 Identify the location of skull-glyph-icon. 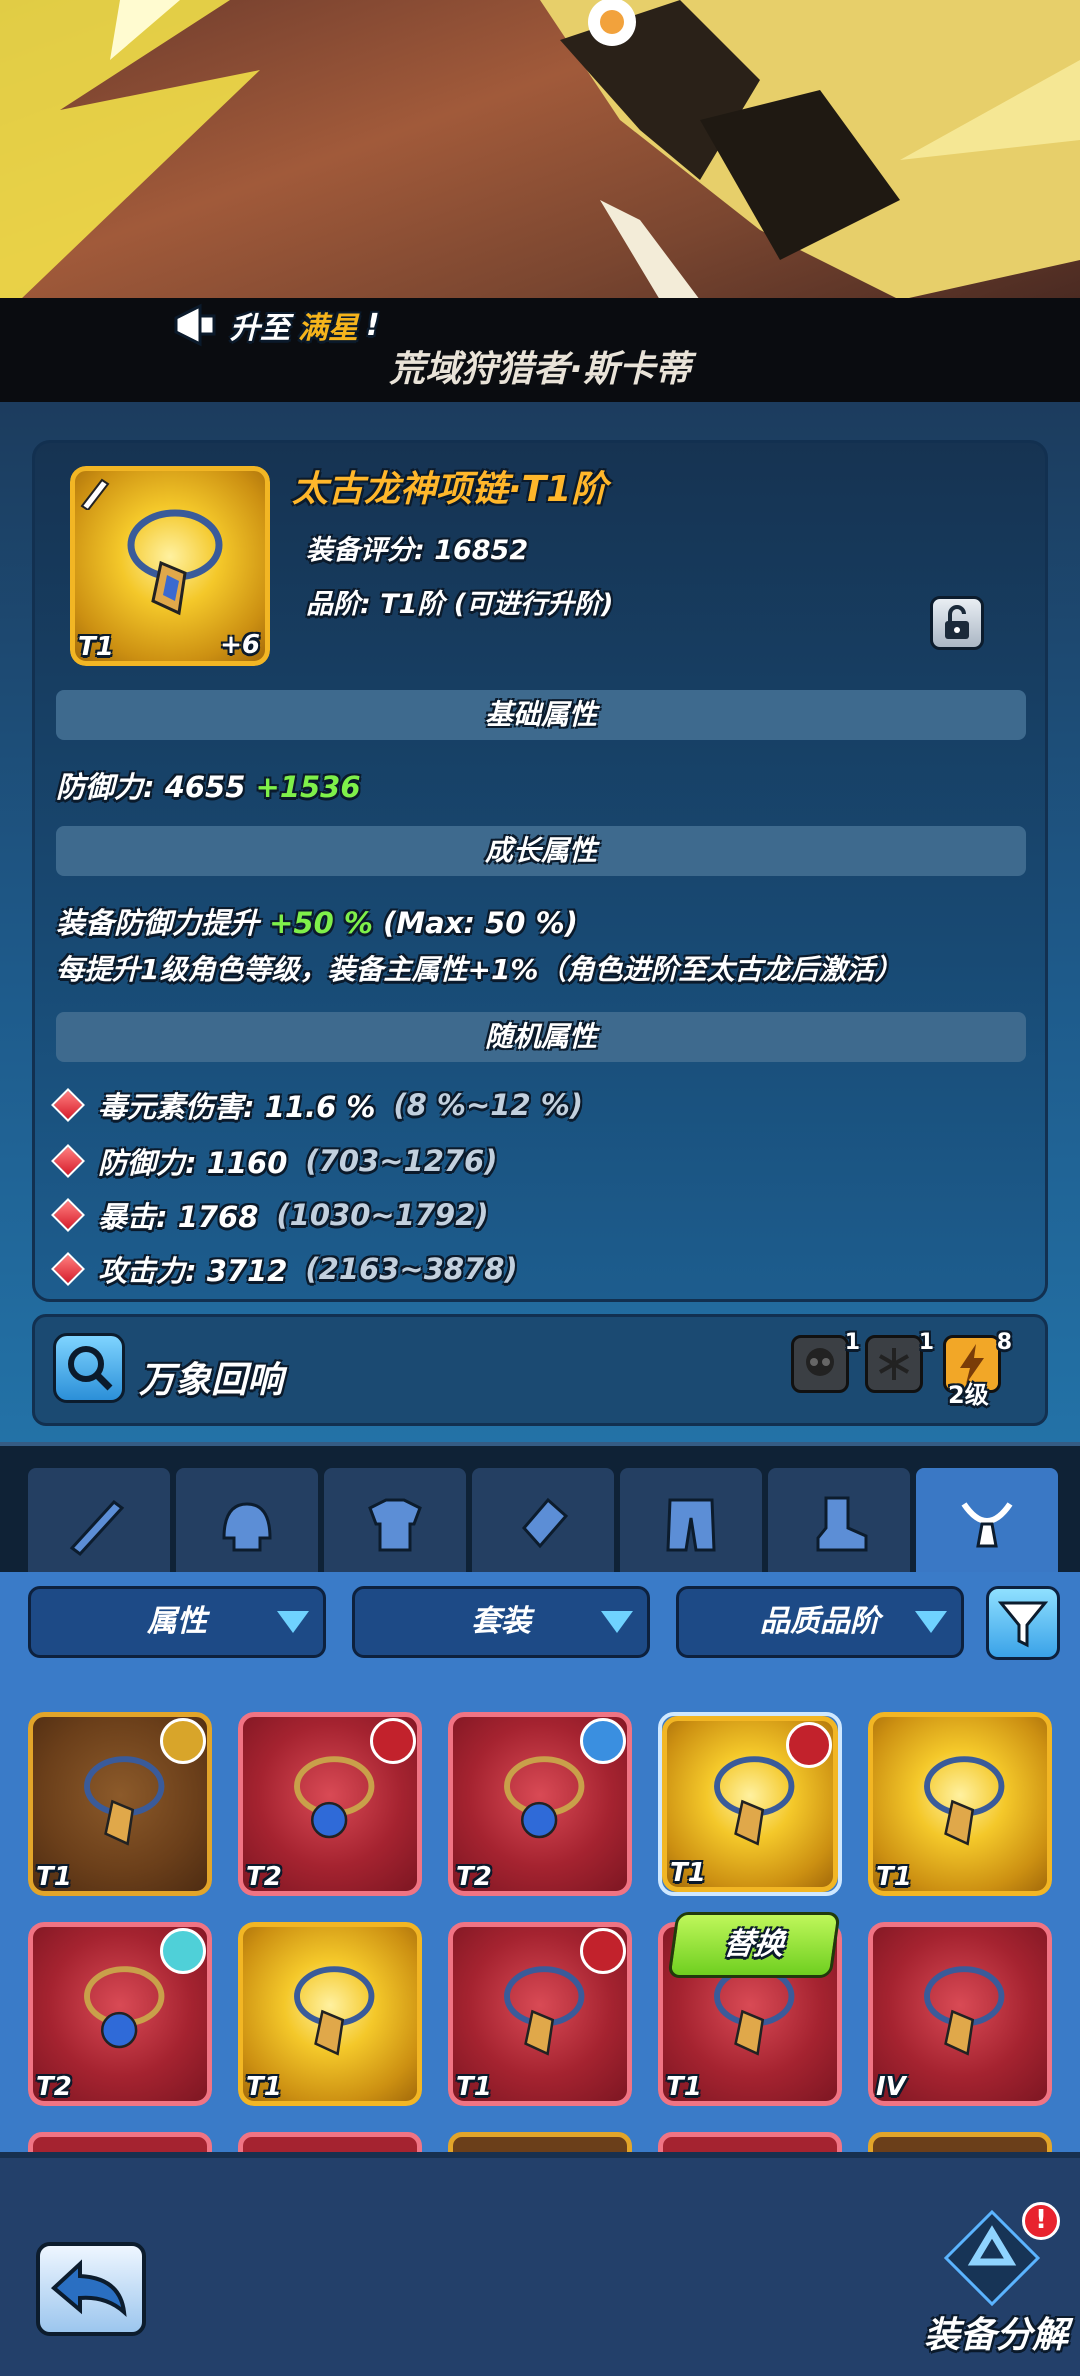
(820, 1362).